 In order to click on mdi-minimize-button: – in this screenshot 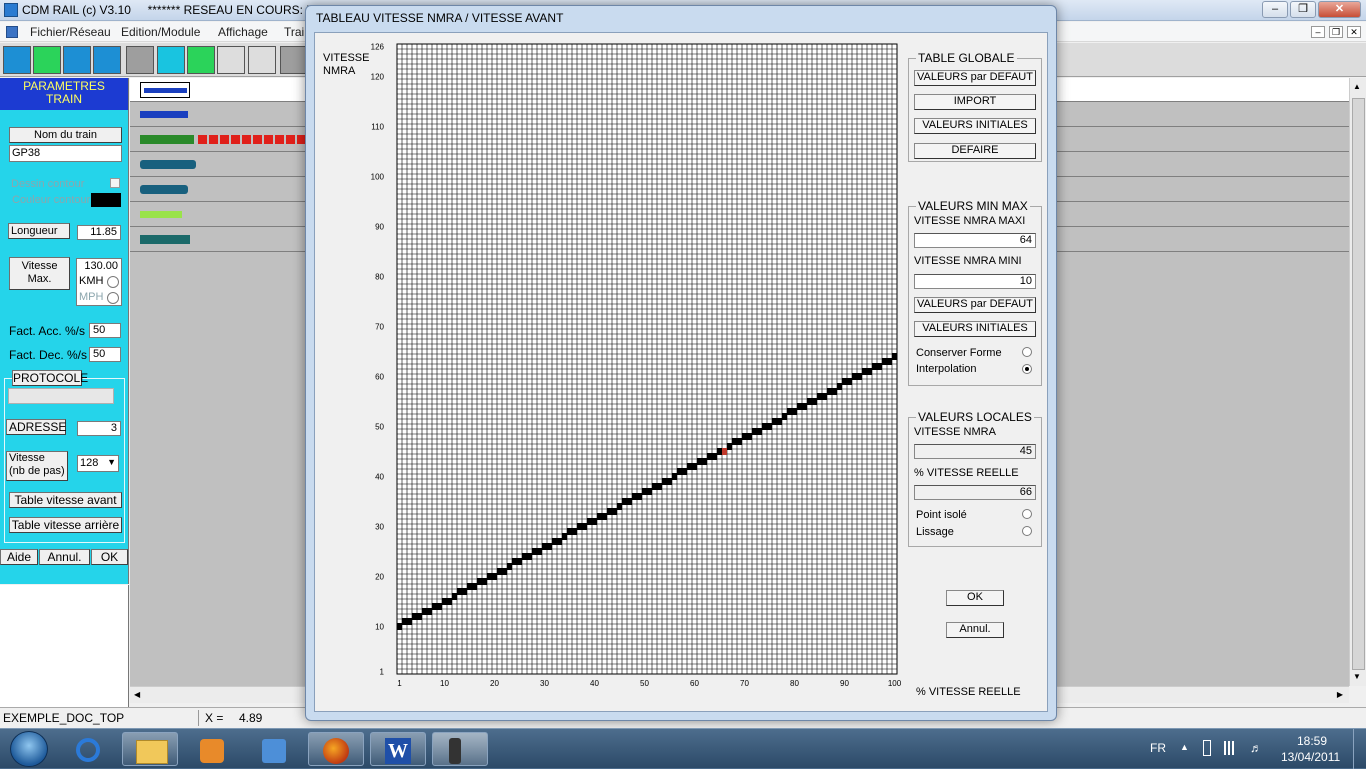, I will do `click(1318, 32)`.